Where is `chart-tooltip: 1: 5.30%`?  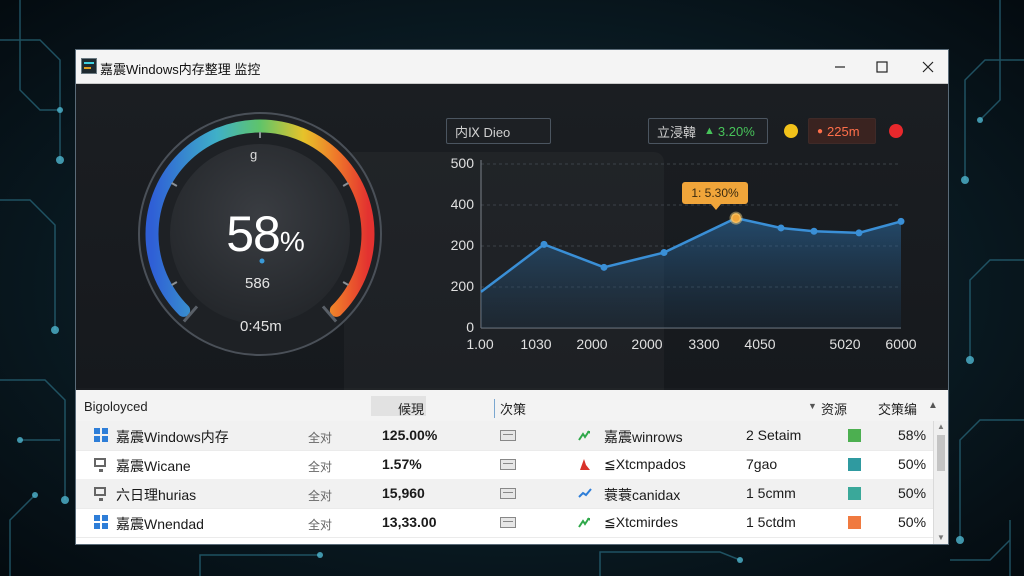
chart-tooltip: 1: 5.30% is located at coordinates (715, 196).